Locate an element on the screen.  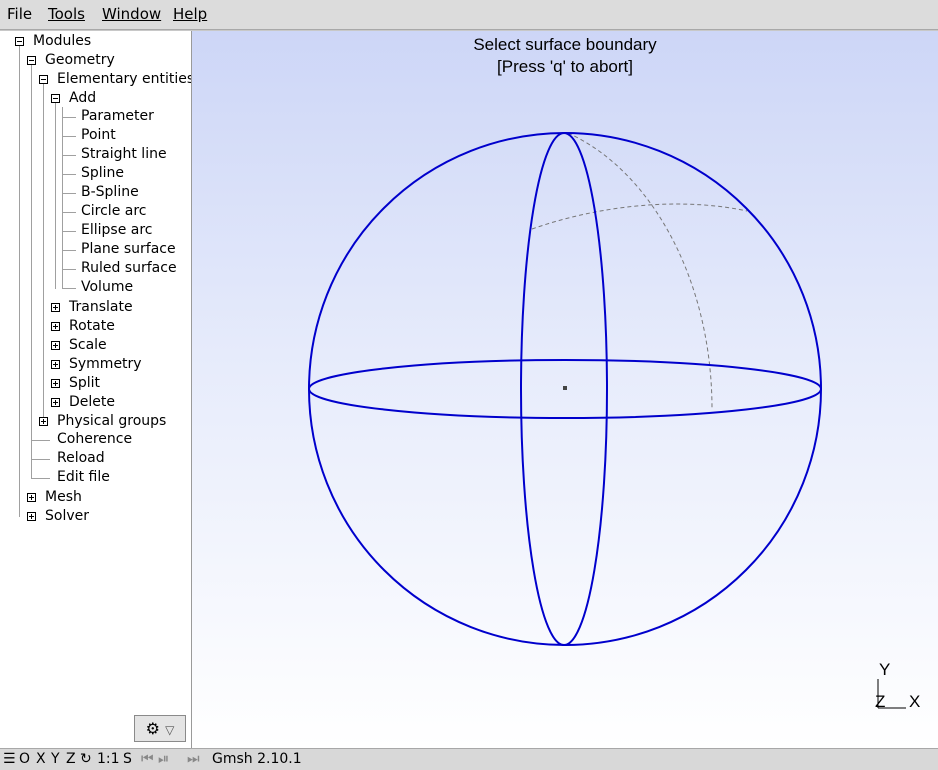
tree-coherence: Coherence is located at coordinates (94, 439).